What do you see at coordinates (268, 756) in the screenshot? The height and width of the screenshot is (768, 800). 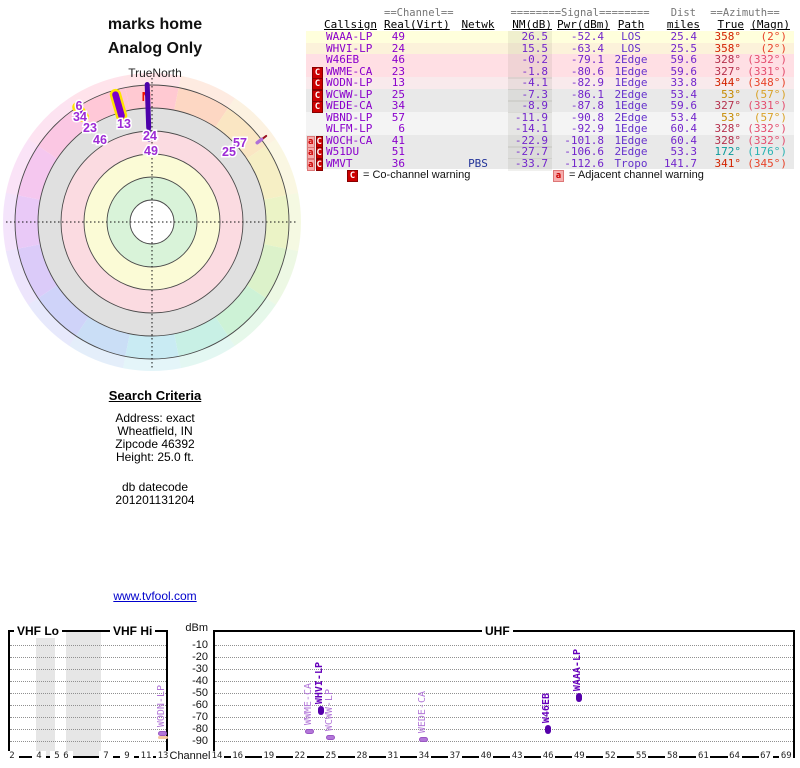 I see `channel-axis-tick: 19` at bounding box center [268, 756].